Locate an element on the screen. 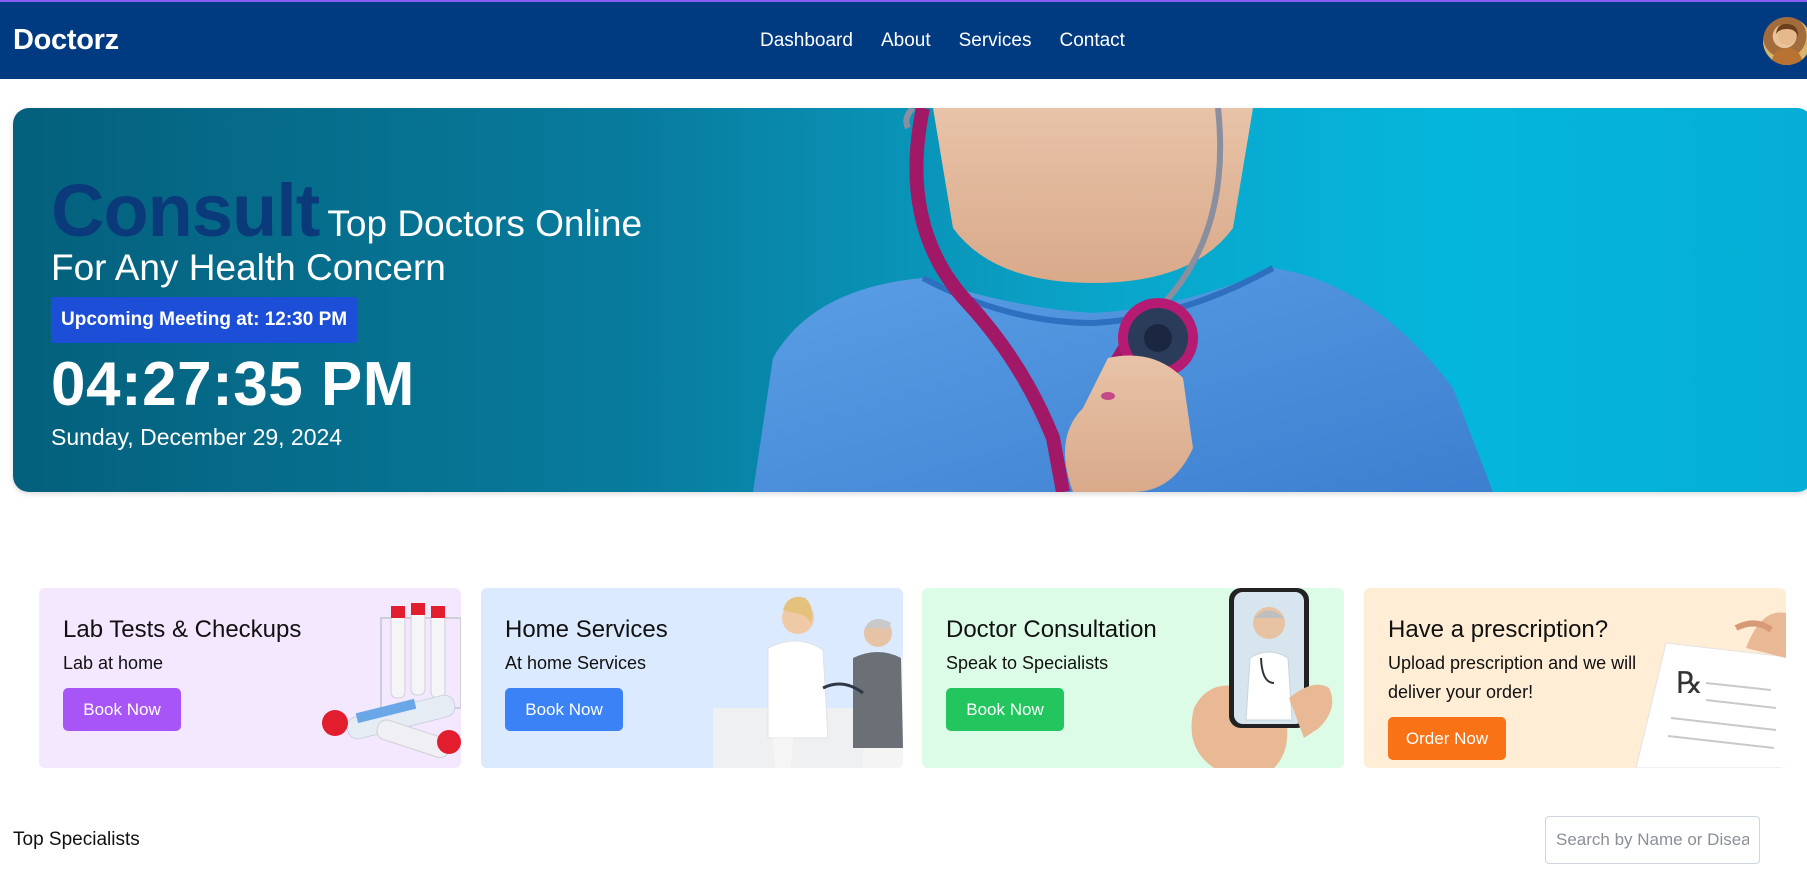 The width and height of the screenshot is (1807, 887). prescription-paper-icon: ℞ is located at coordinates (1710, 690).